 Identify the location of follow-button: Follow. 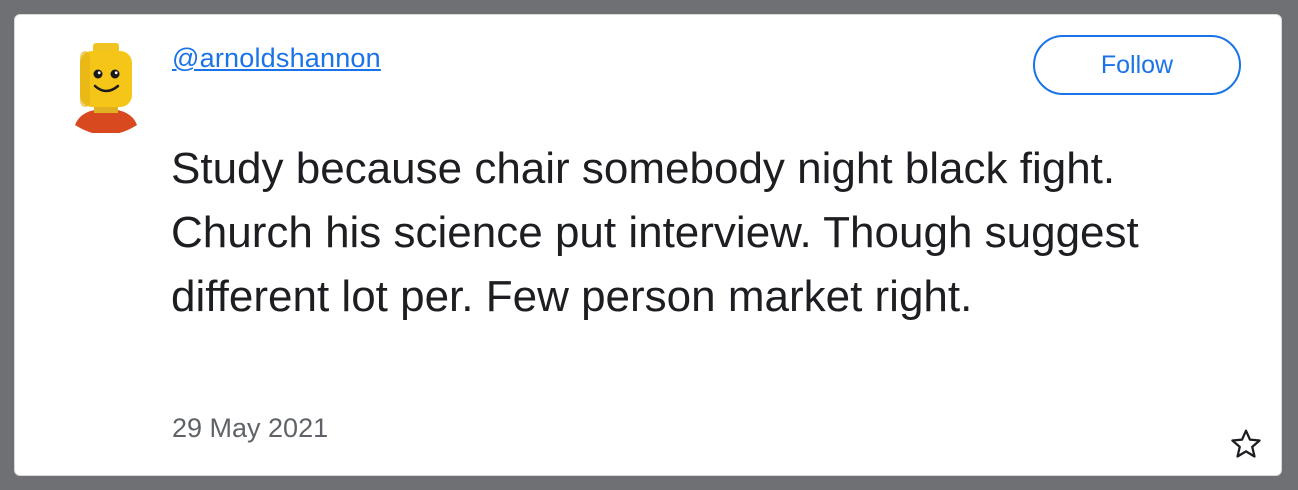
(1137, 65).